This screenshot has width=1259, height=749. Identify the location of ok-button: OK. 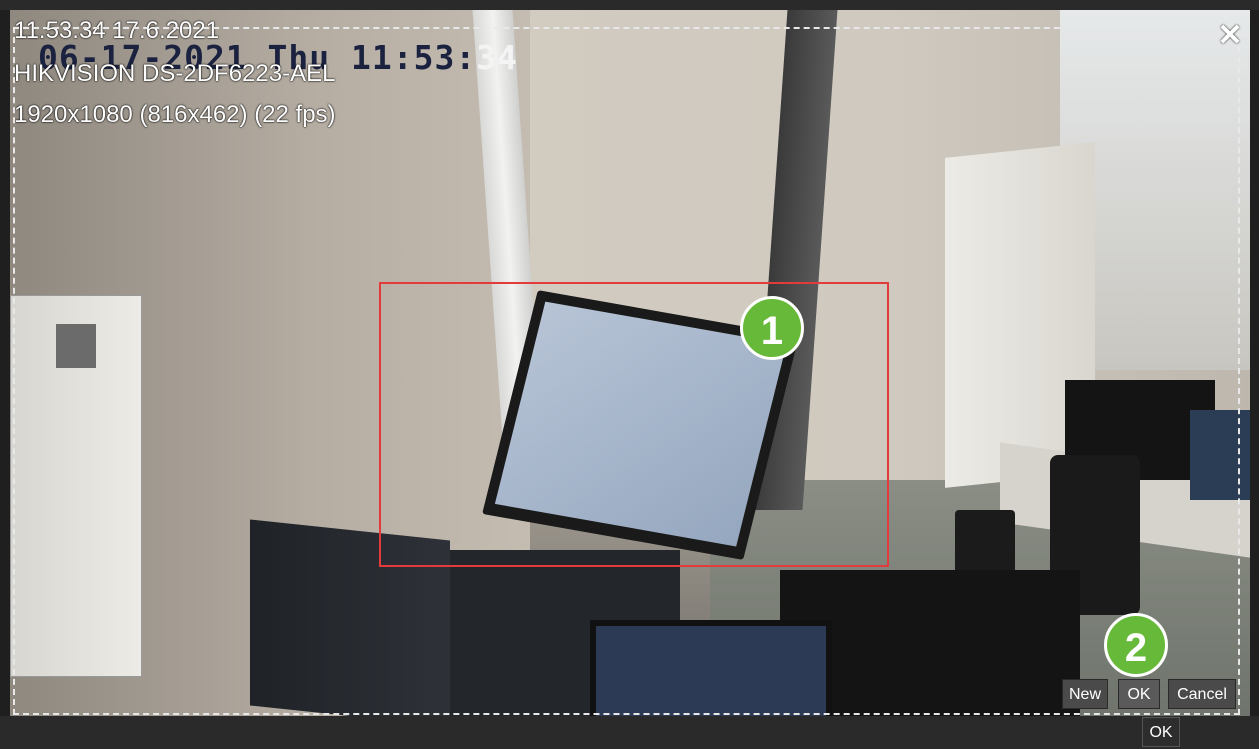
(1139, 694).